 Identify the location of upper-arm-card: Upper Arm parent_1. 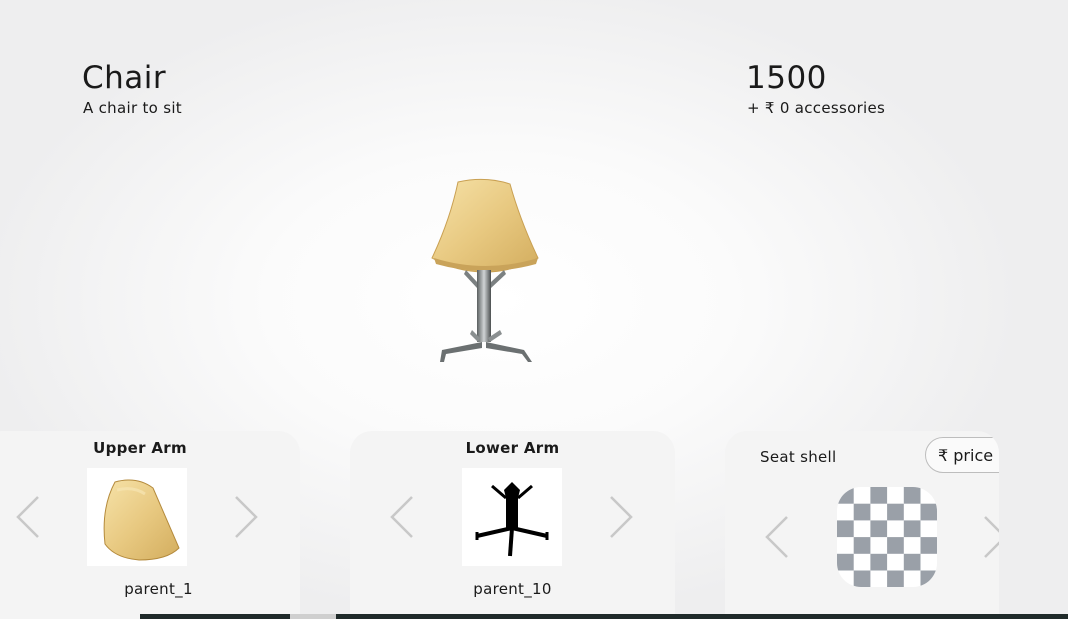
(150, 525).